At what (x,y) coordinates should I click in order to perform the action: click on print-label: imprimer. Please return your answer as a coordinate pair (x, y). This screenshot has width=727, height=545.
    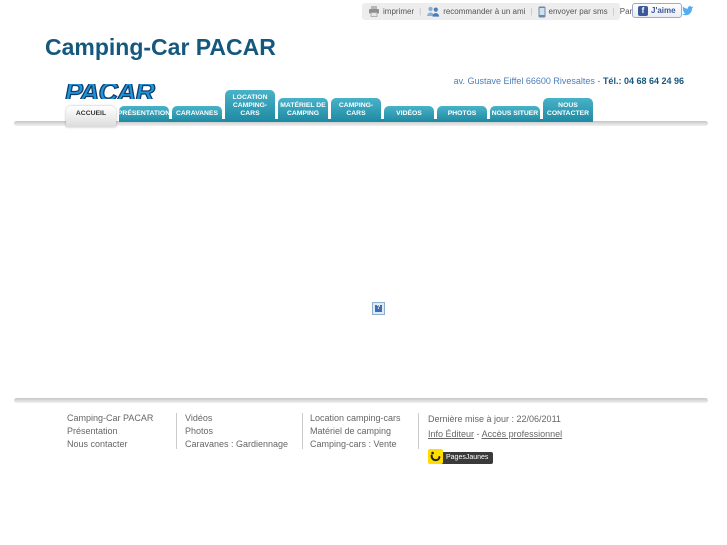
    Looking at the image, I should click on (399, 11).